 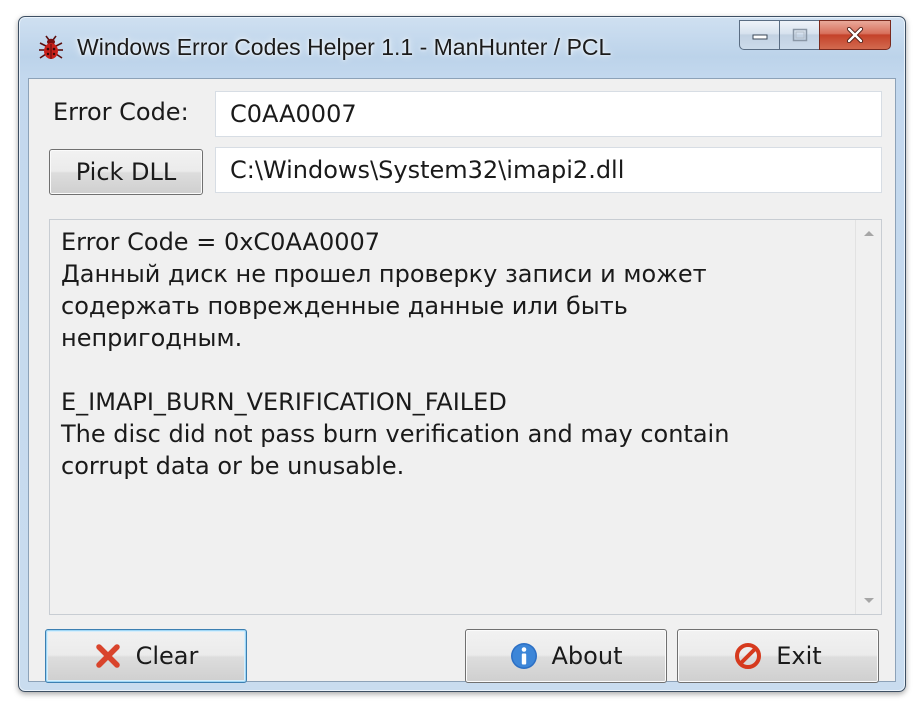 I want to click on scroll-down-button, so click(x=868, y=601).